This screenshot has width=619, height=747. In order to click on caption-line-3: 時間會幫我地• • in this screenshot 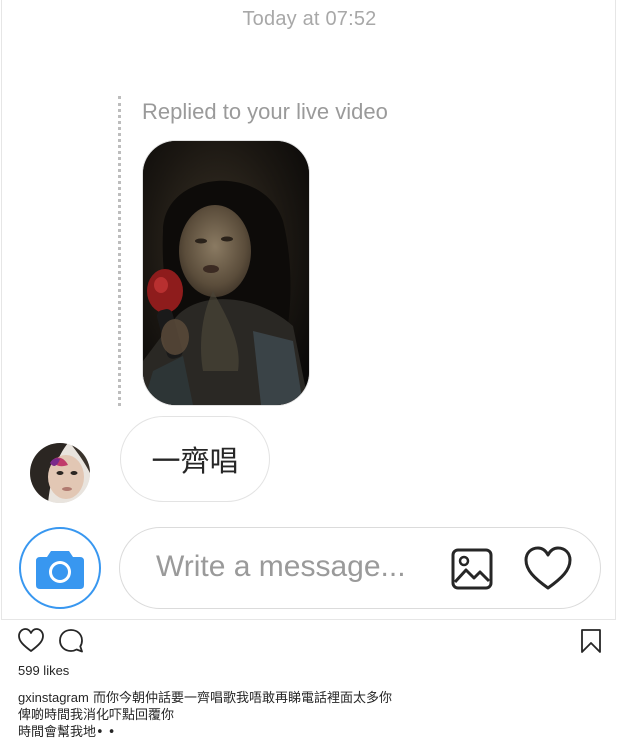, I will do `click(67, 732)`.